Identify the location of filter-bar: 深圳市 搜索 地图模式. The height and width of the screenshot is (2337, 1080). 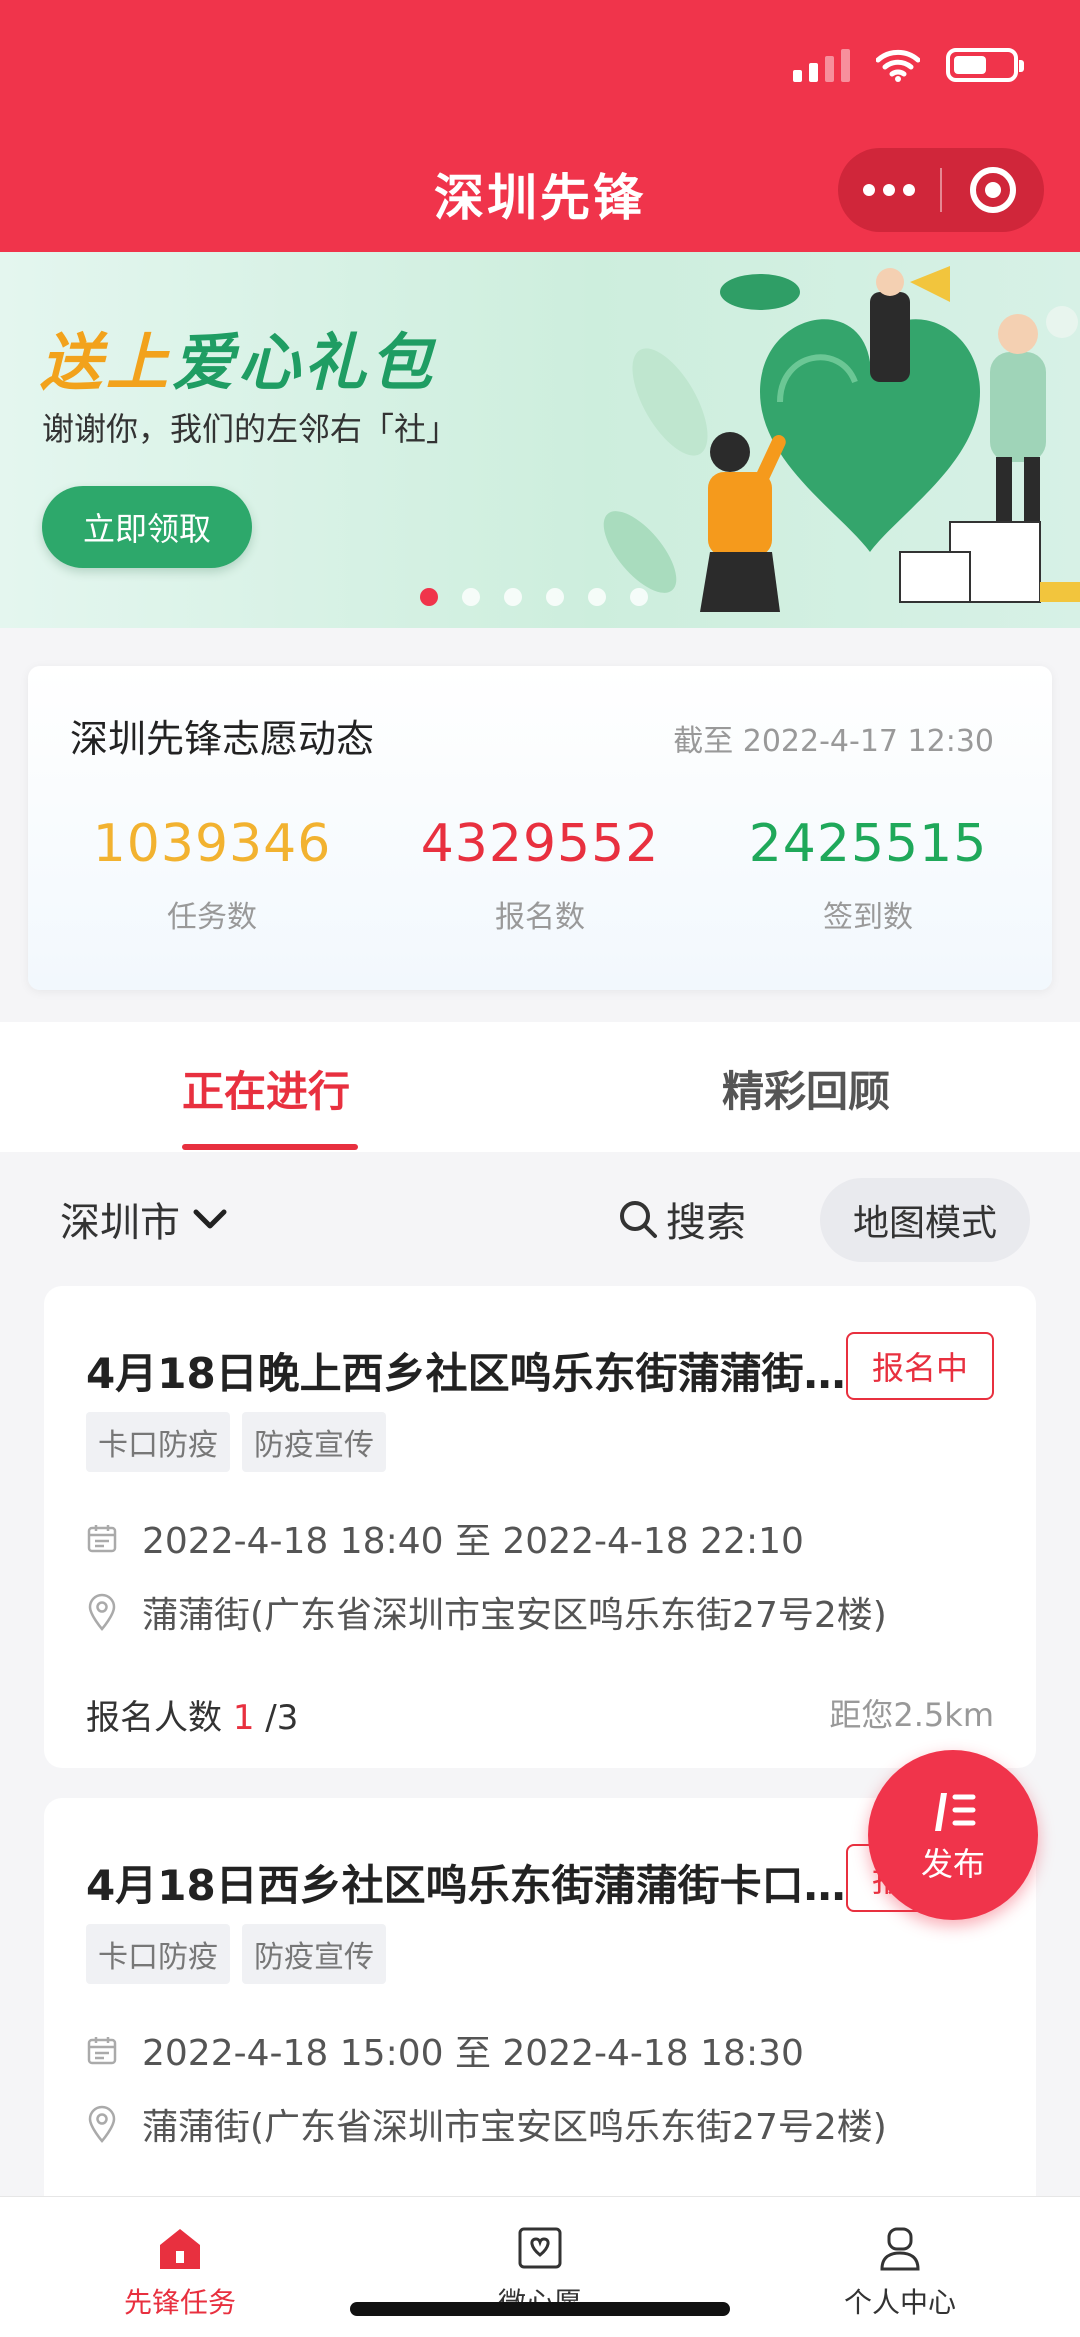
(540, 1217).